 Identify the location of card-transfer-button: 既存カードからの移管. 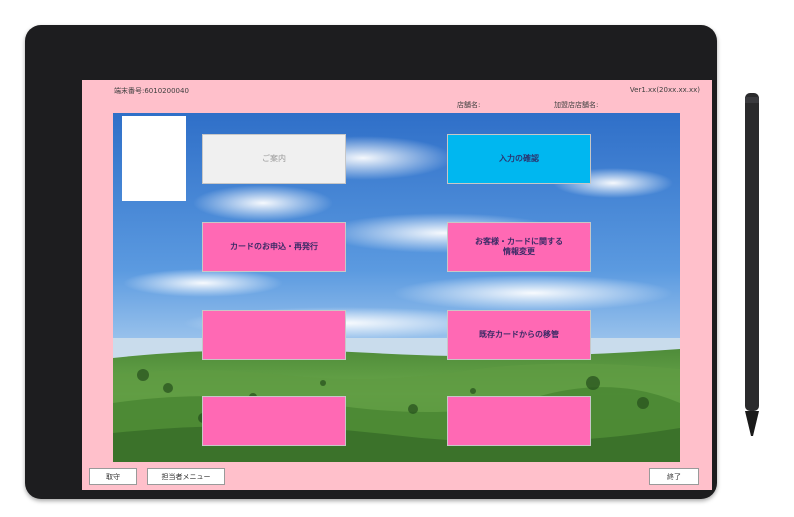
(519, 335).